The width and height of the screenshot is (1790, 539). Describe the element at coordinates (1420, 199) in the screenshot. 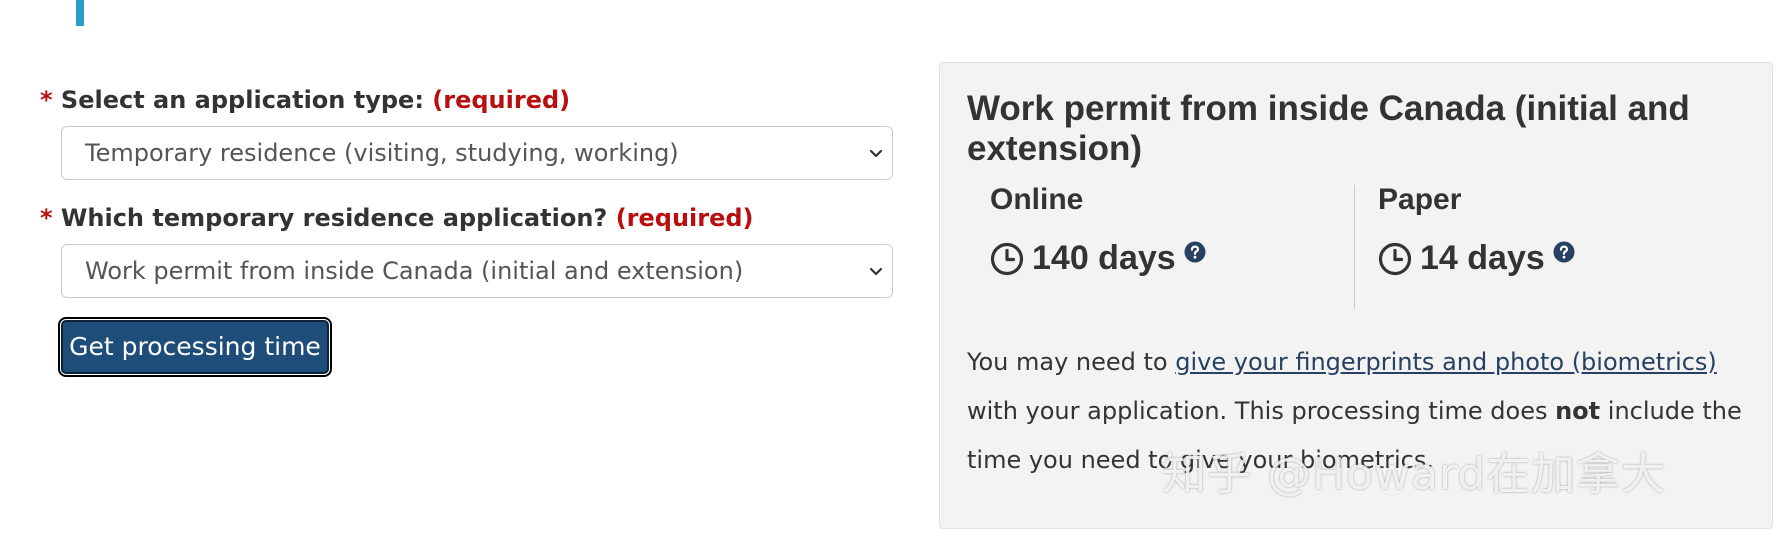

I see `paper-heading: Paper` at that location.